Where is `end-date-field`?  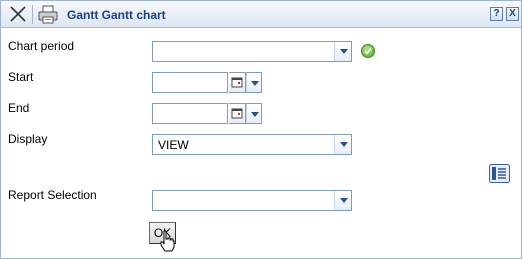 end-date-field is located at coordinates (207, 113).